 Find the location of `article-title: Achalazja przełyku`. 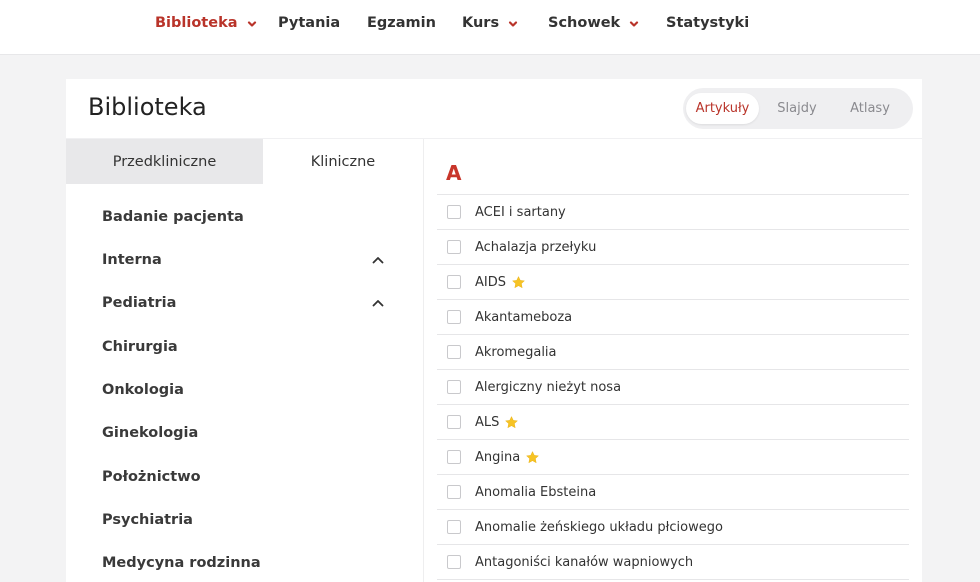

article-title: Achalazja przełyku is located at coordinates (536, 247).